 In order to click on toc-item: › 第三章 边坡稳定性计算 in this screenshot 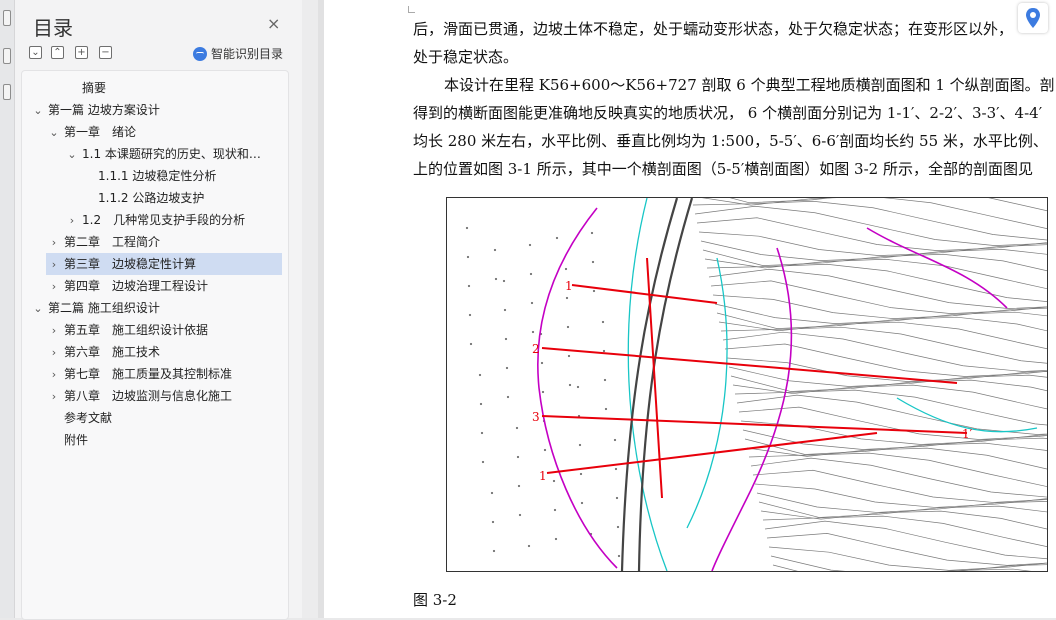, I will do `click(164, 264)`.